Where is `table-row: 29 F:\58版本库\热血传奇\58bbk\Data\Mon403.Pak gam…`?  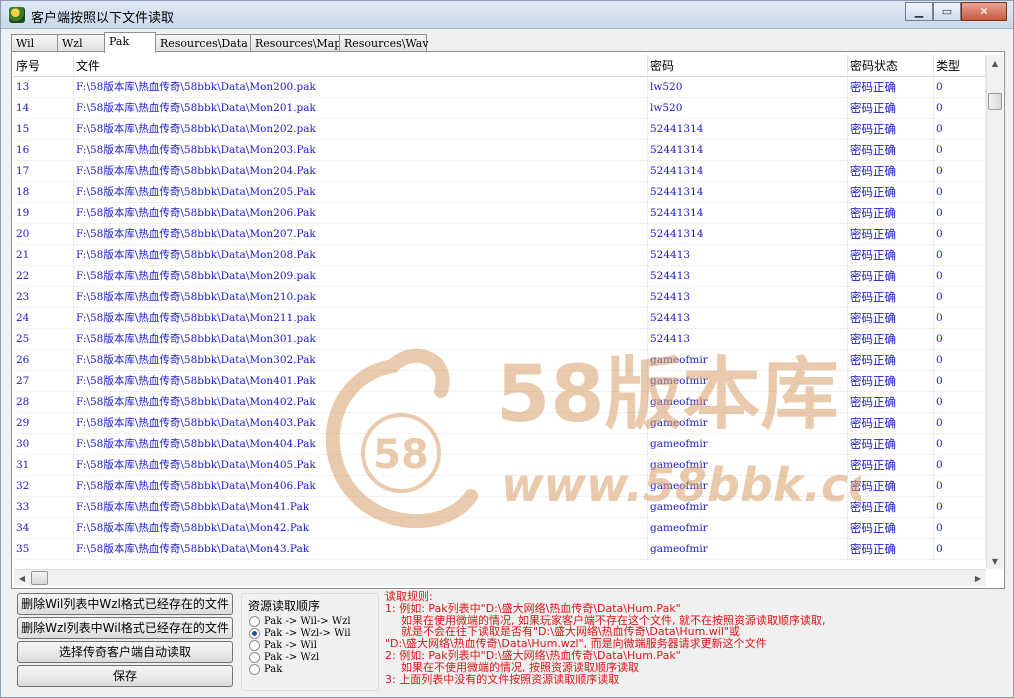
table-row: 29 F:\58版本库\热血传奇\58bbk\Data\Mon403.Pak gam… is located at coordinates (500, 423).